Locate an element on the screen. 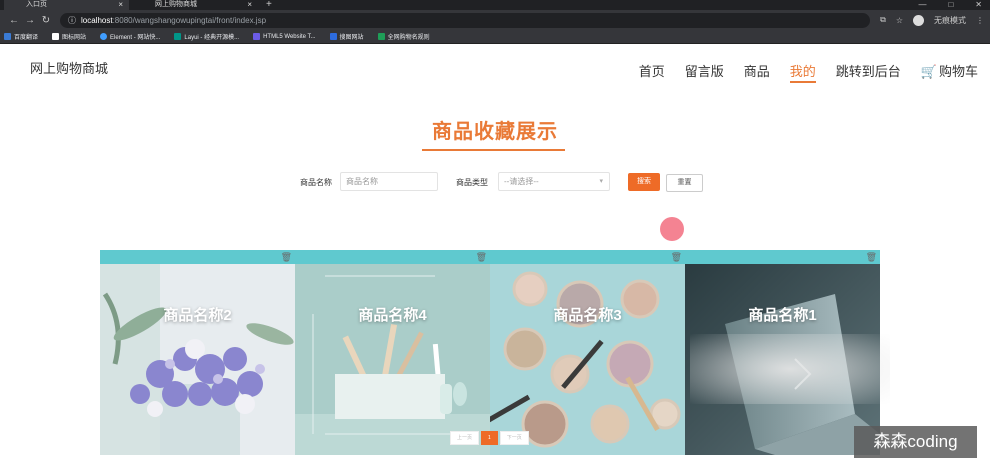  type-selected-value: --请选择-- is located at coordinates (521, 181).